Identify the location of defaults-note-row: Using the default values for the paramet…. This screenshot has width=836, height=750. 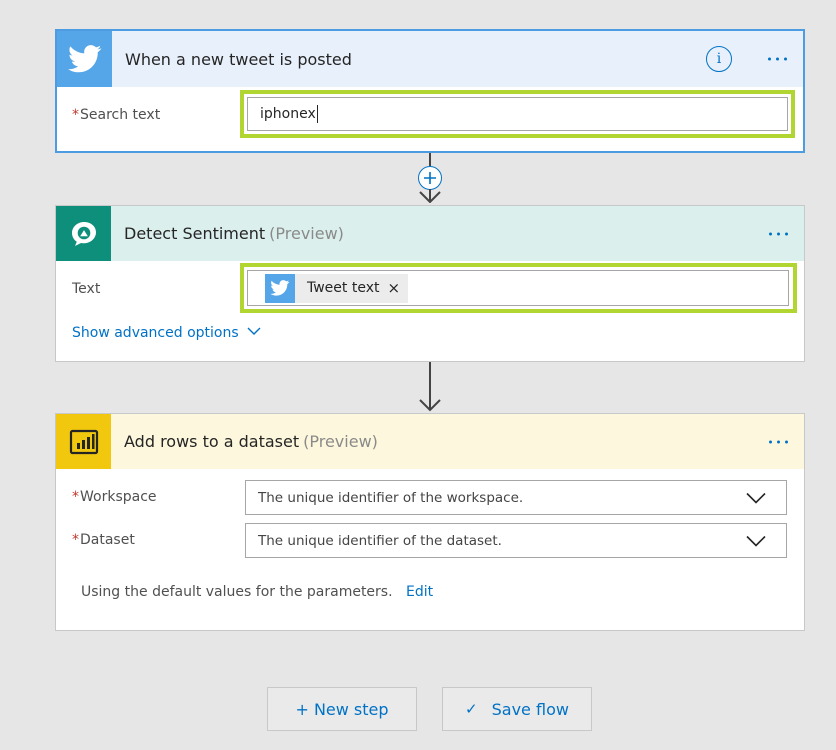
(257, 592).